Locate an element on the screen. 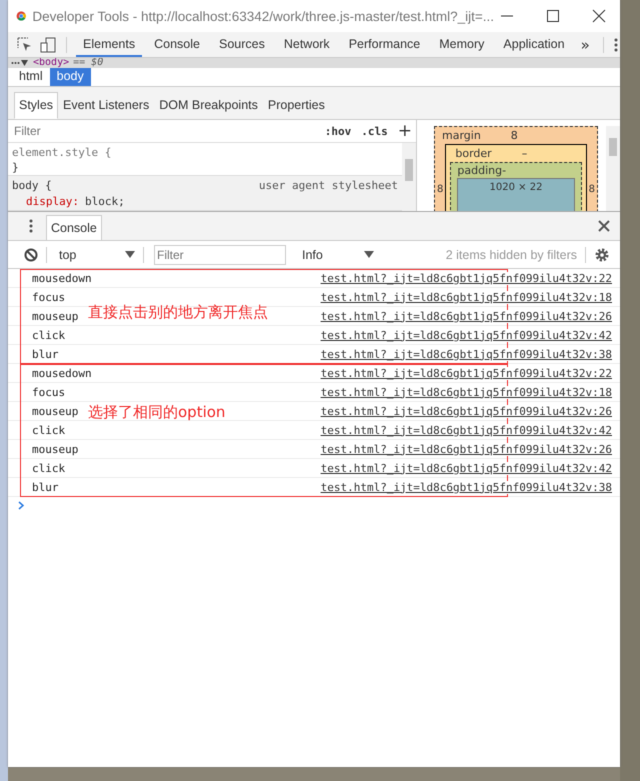 The width and height of the screenshot is (640, 781). expand-arrow-icon is located at coordinates (20, 63).